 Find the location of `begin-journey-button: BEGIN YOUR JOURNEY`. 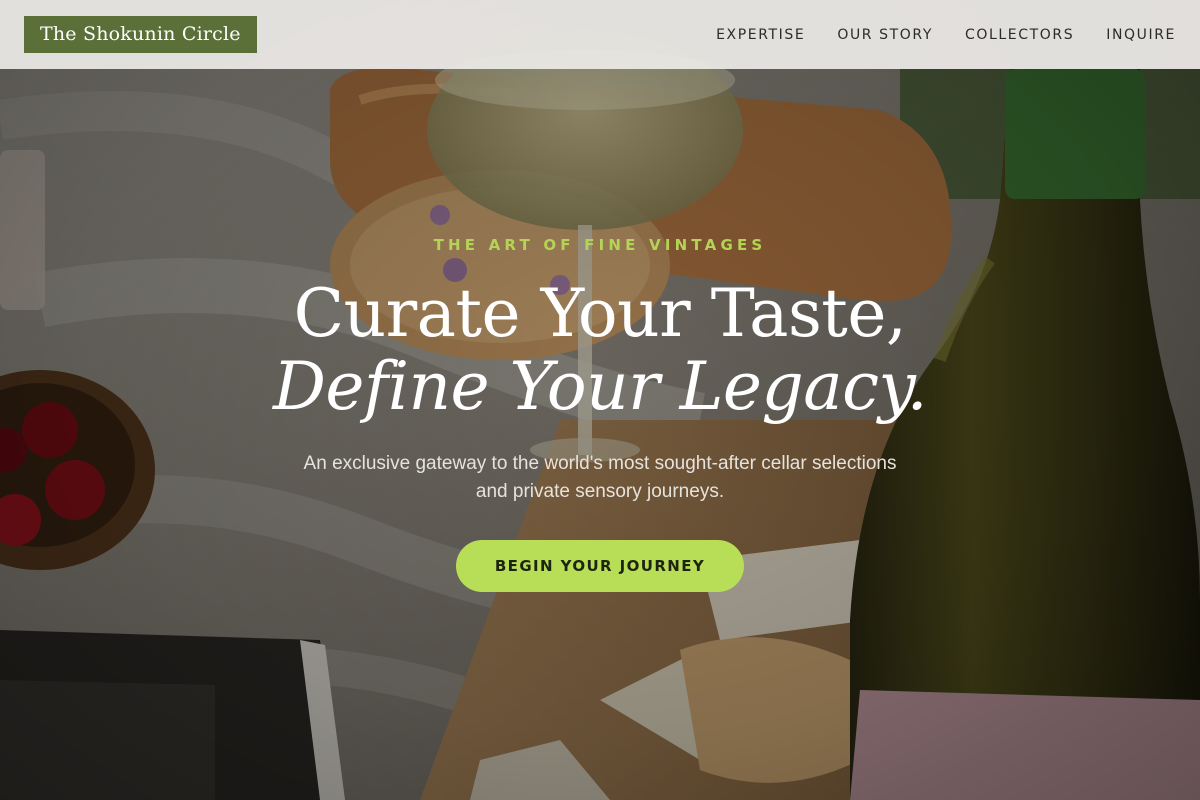

begin-journey-button: BEGIN YOUR JOURNEY is located at coordinates (600, 566).